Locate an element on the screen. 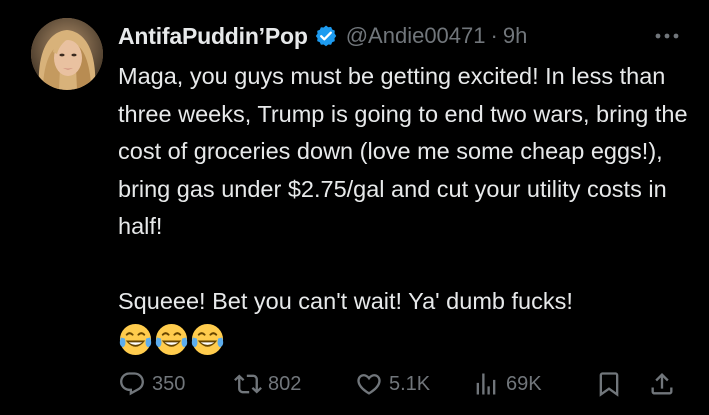 This screenshot has width=709, height=415. share-icon is located at coordinates (662, 384).